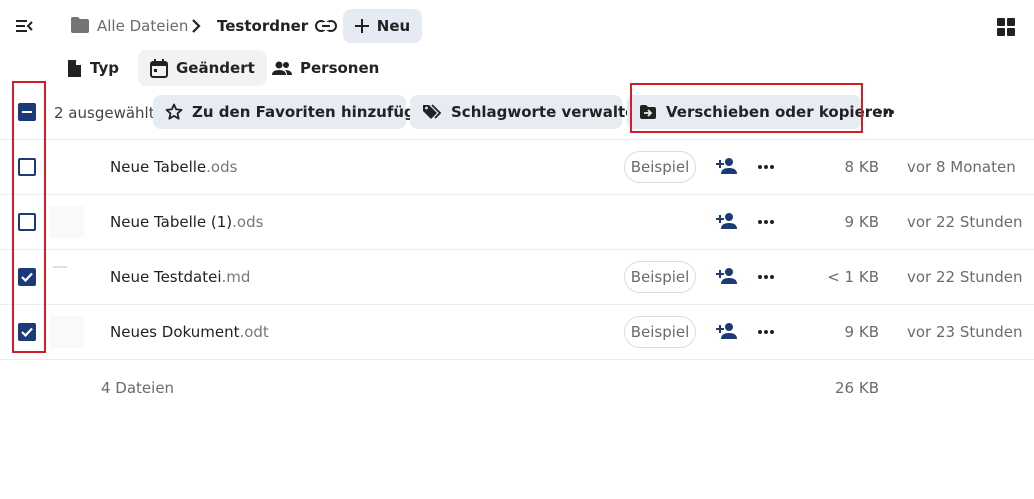  I want to click on file-name: Neue Testdatei.md, so click(180, 277).